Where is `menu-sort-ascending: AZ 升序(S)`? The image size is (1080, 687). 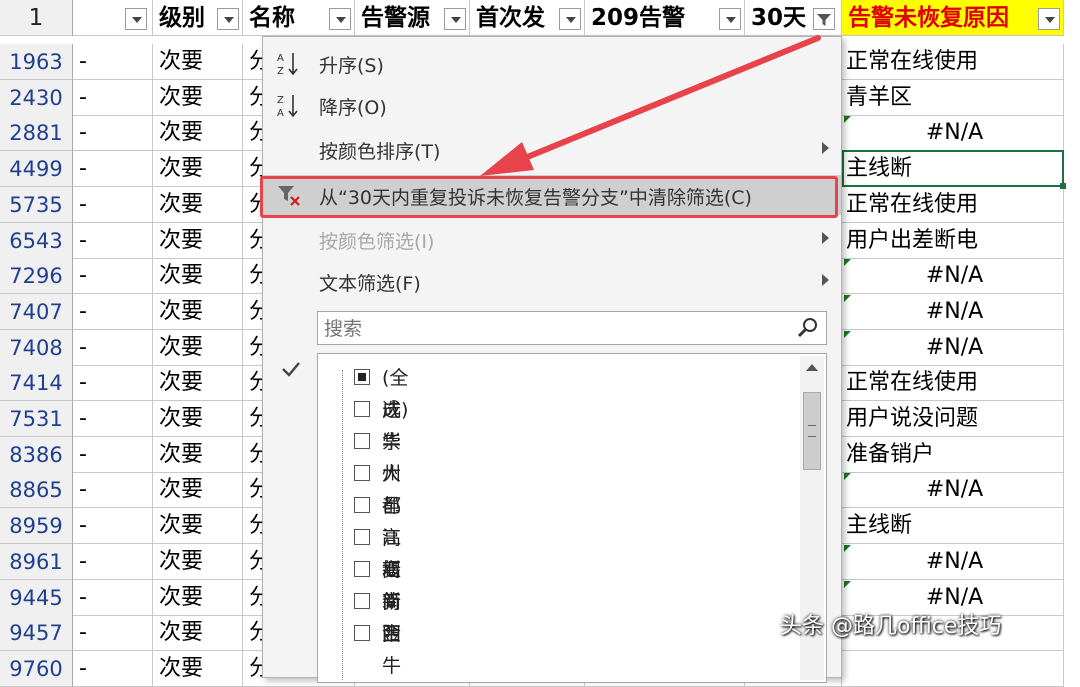 menu-sort-ascending: AZ 升序(S) is located at coordinates (552, 63).